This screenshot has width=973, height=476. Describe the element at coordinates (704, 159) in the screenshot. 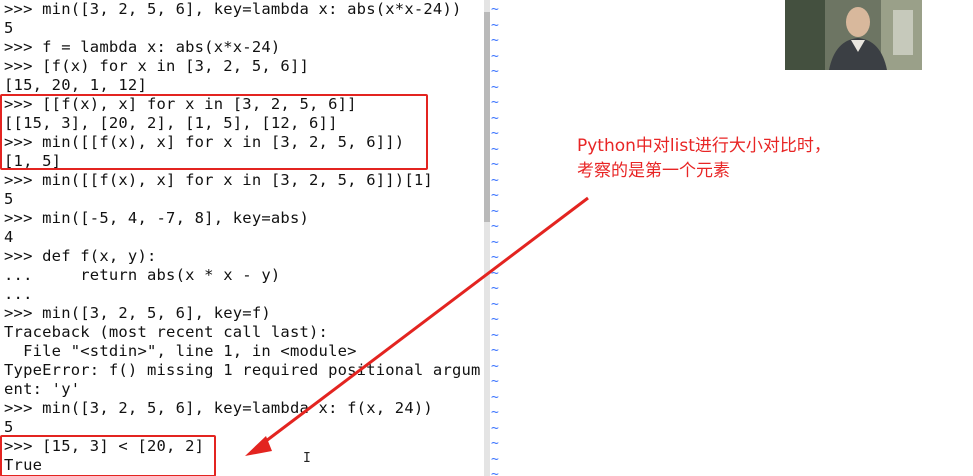

I see `annotation-text: Python中对list进行大小对比时， 考察的是第一个元素` at that location.